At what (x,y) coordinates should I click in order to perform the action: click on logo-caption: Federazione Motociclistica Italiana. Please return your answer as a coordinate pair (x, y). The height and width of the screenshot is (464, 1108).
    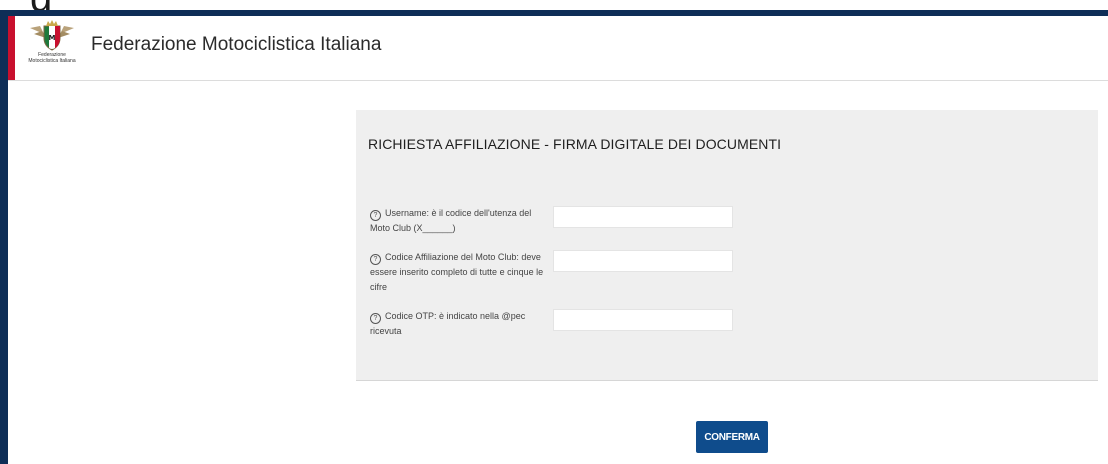
    Looking at the image, I should click on (52, 58).